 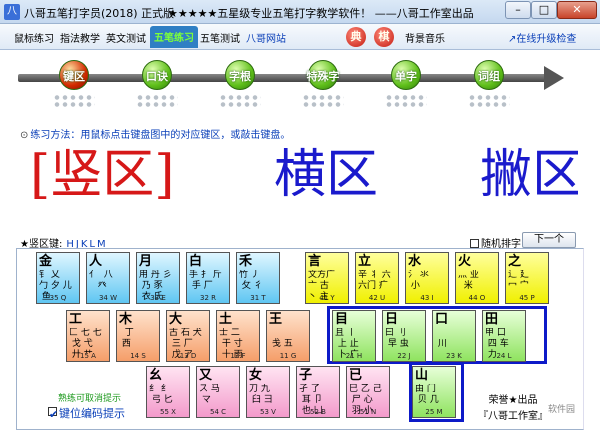 What do you see at coordinates (454, 336) in the screenshot?
I see `key-k: 口 川 23 K` at bounding box center [454, 336].